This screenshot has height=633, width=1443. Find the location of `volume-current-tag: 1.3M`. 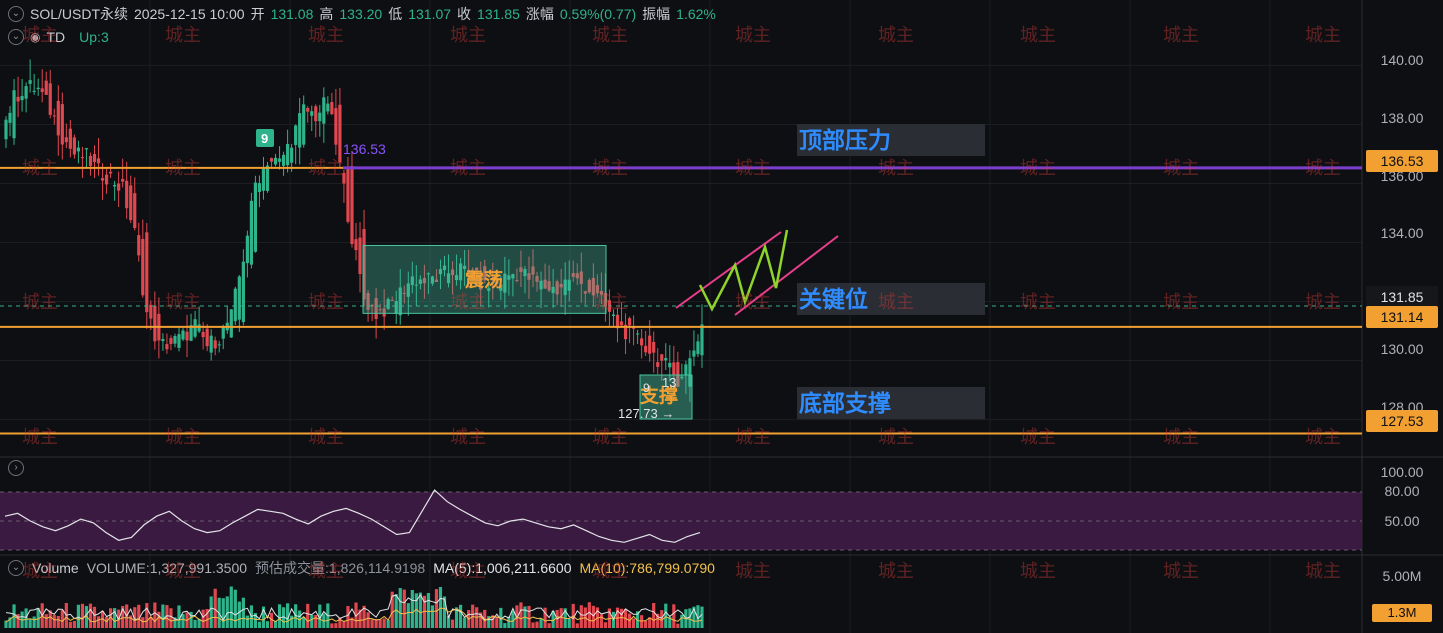

volume-current-tag: 1.3M is located at coordinates (1402, 613).